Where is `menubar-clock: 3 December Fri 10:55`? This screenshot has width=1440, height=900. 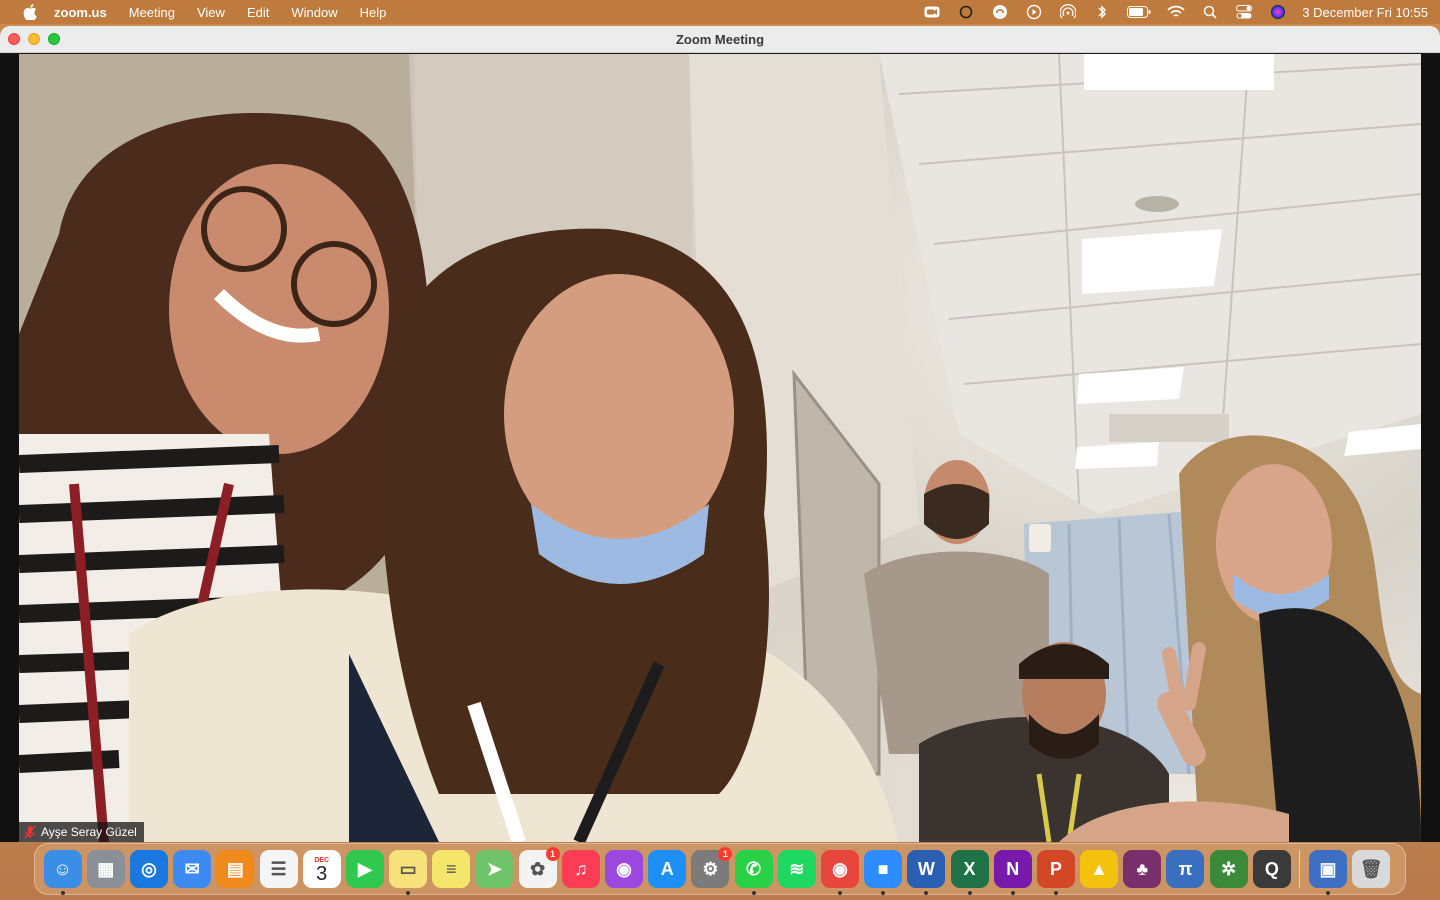
menubar-clock: 3 December Fri 10:55 is located at coordinates (1365, 12).